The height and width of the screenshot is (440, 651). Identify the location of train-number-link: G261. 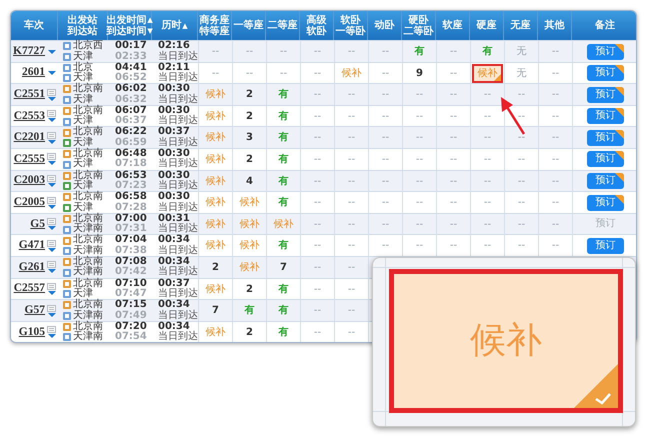
(31, 267).